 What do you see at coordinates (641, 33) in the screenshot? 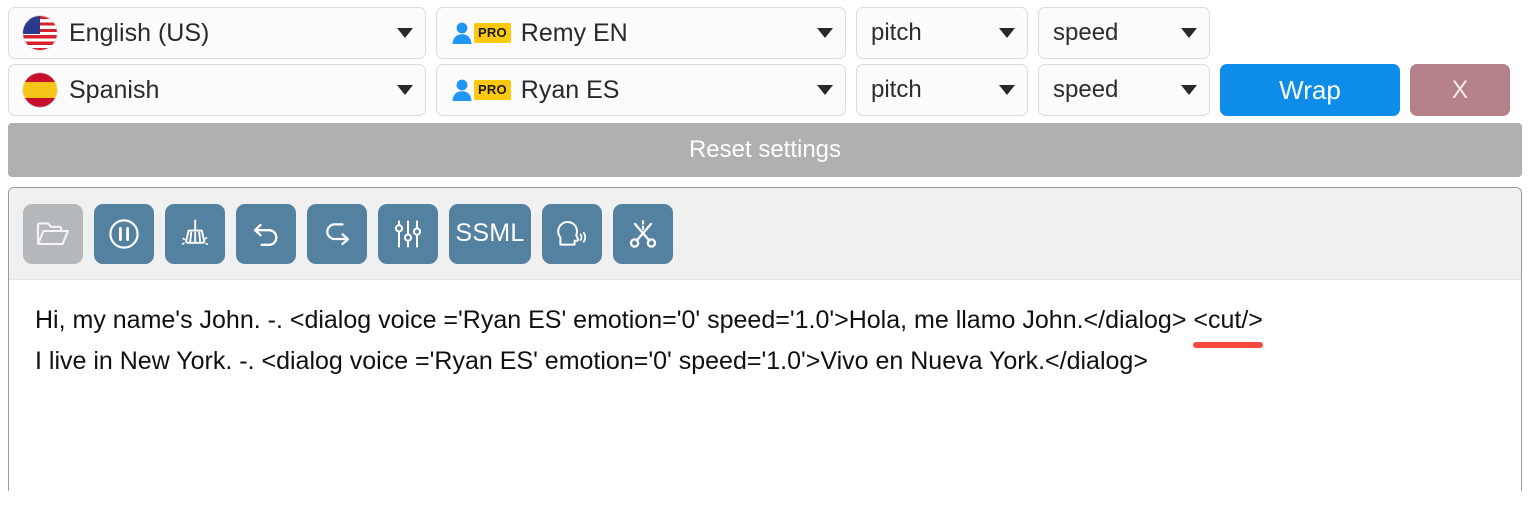
I see `voice-select-1: PRO Remy EN` at bounding box center [641, 33].